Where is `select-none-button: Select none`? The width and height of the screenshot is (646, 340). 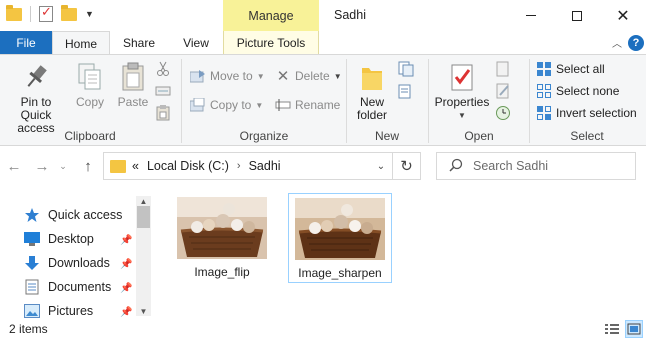 select-none-button: Select none is located at coordinates (577, 91).